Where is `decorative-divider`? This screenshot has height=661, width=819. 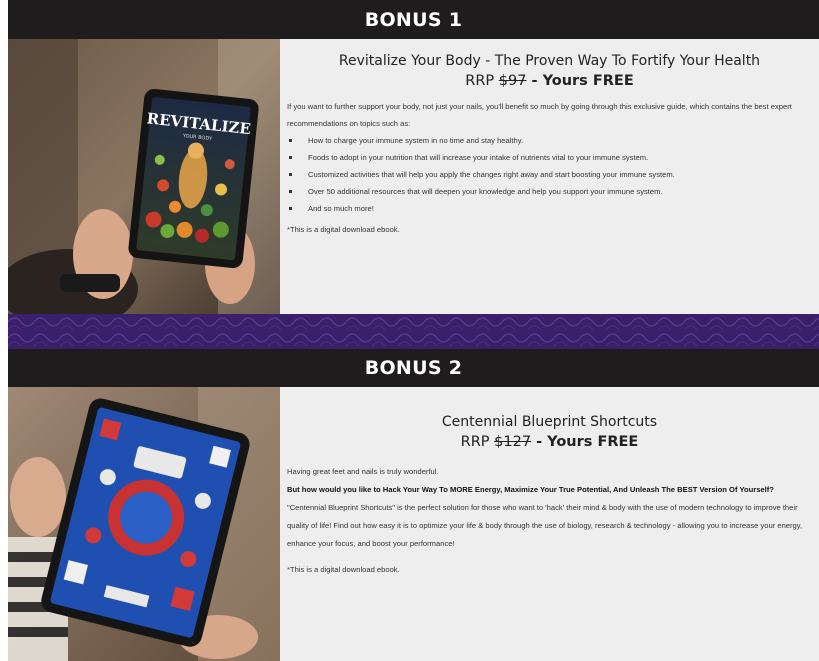
decorative-divider is located at coordinates (413, 331).